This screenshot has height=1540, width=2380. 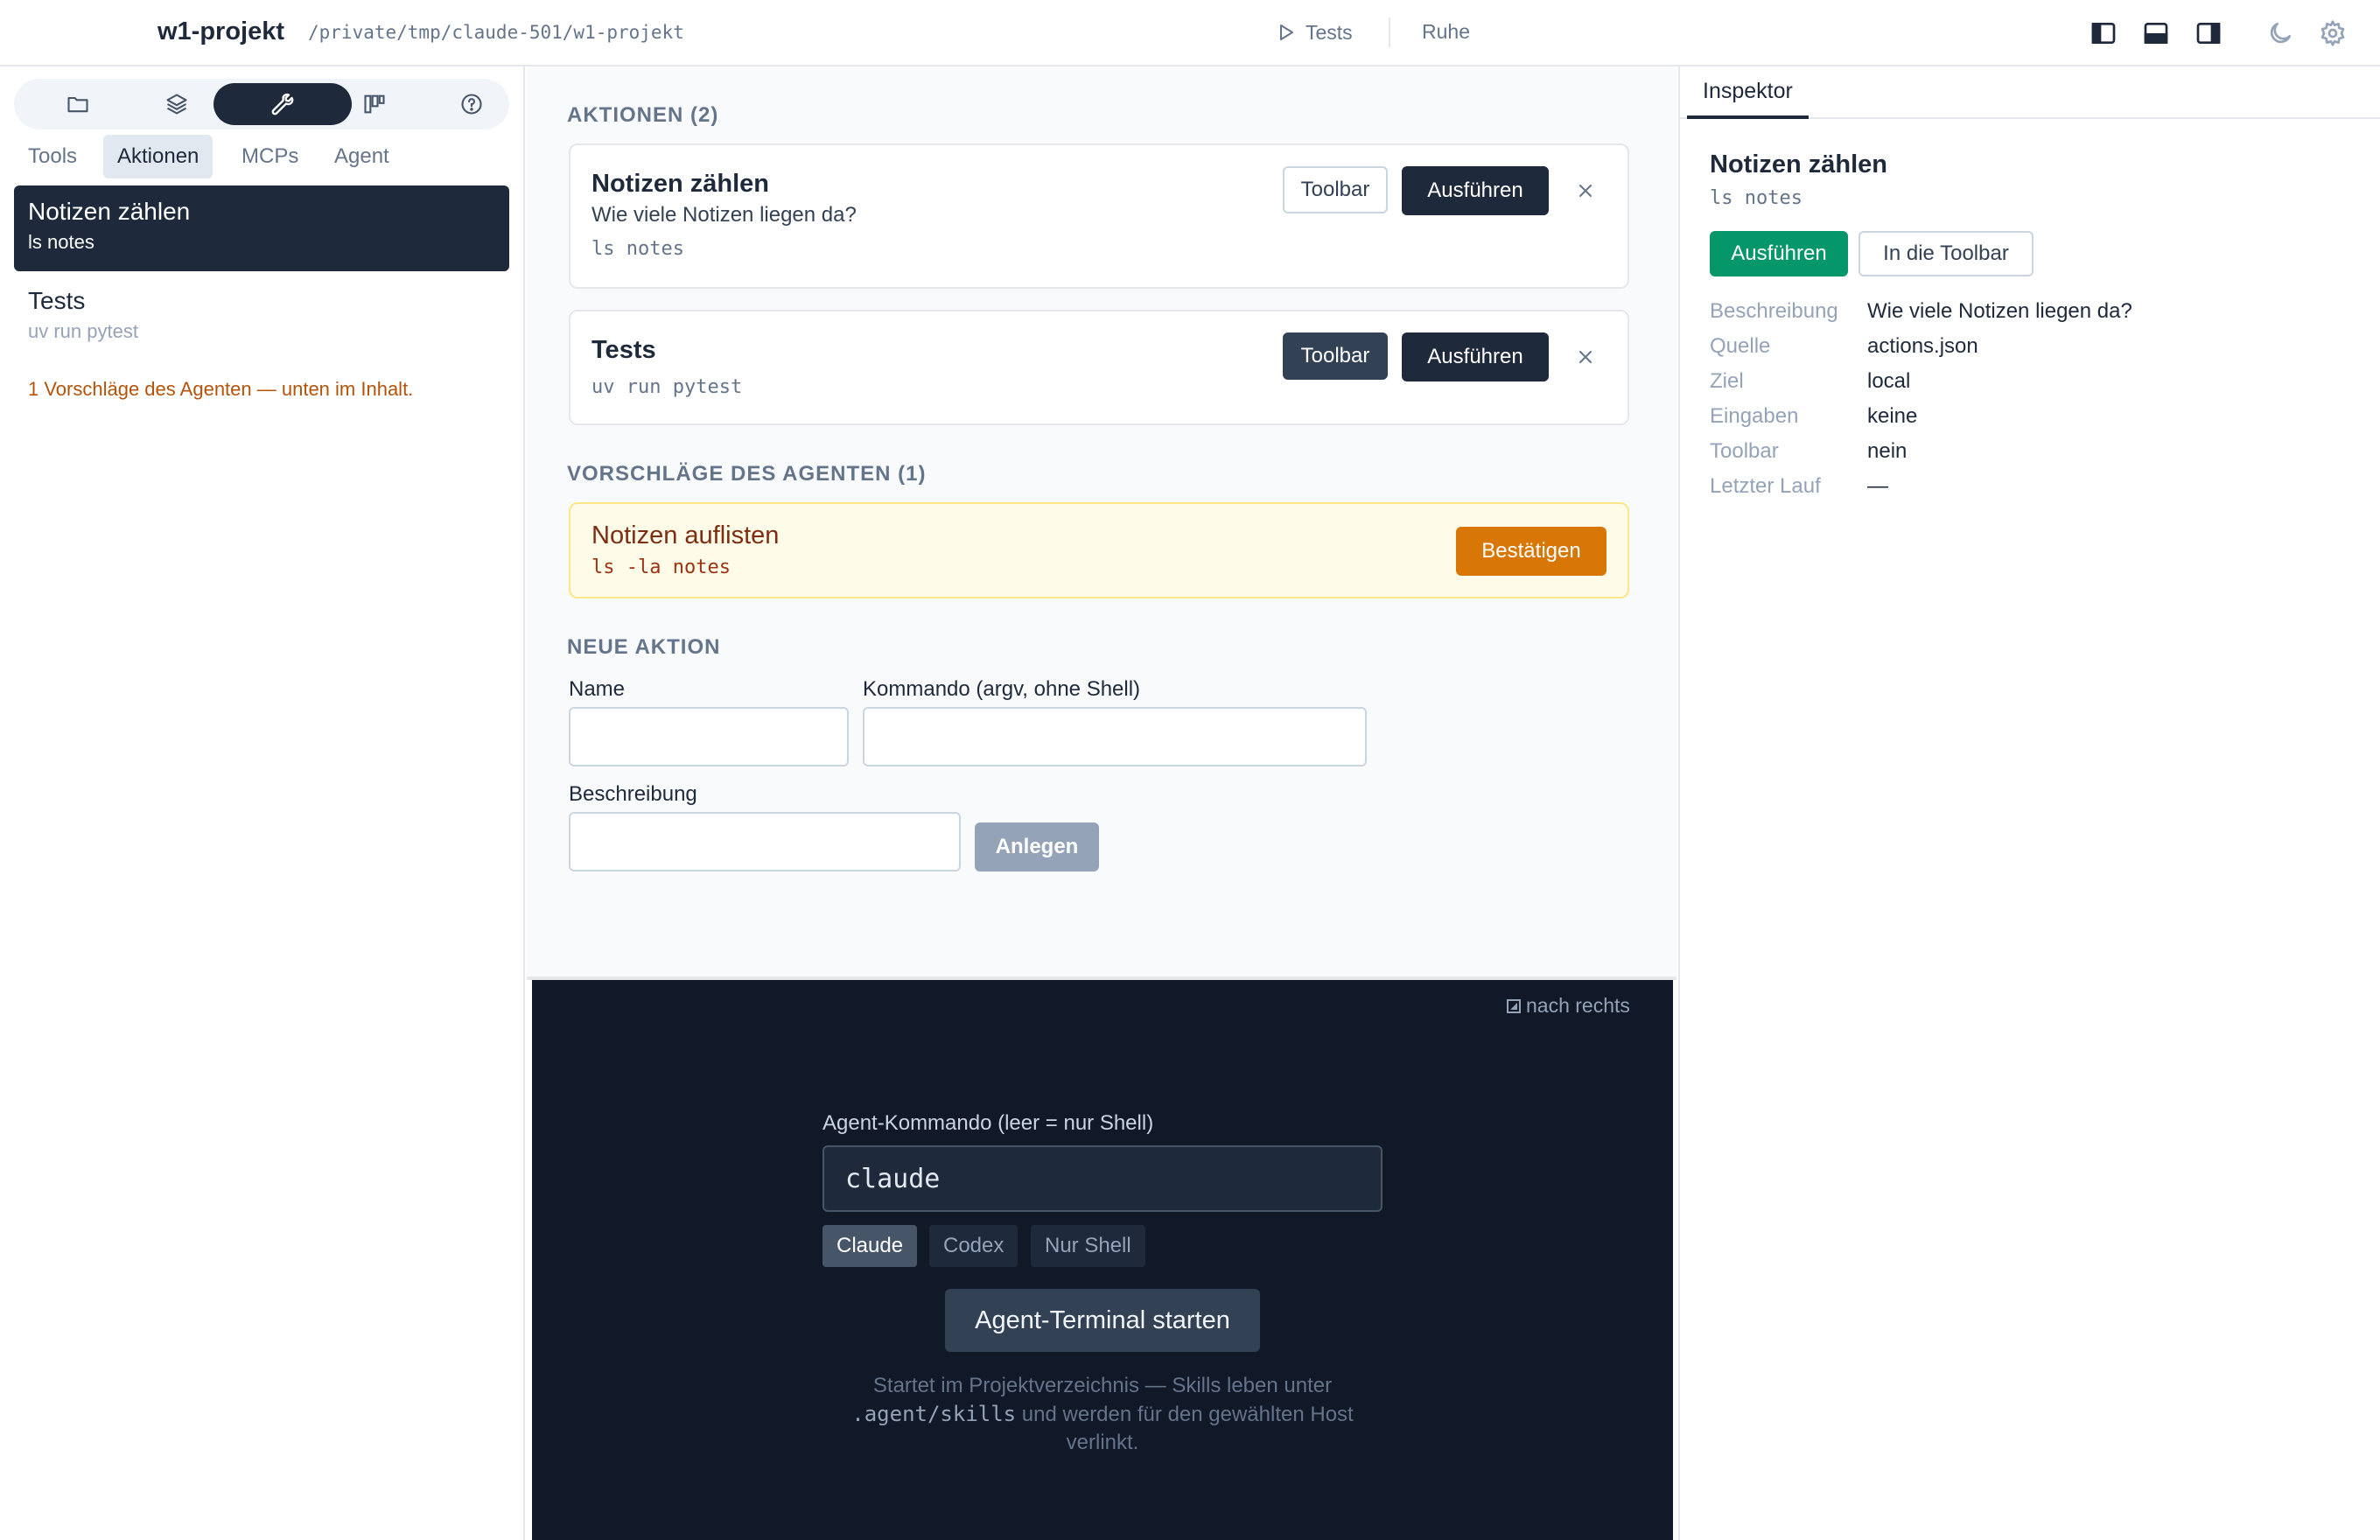 I want to click on sidebar-item-tests: Tests uv run pytest, so click(x=261, y=317).